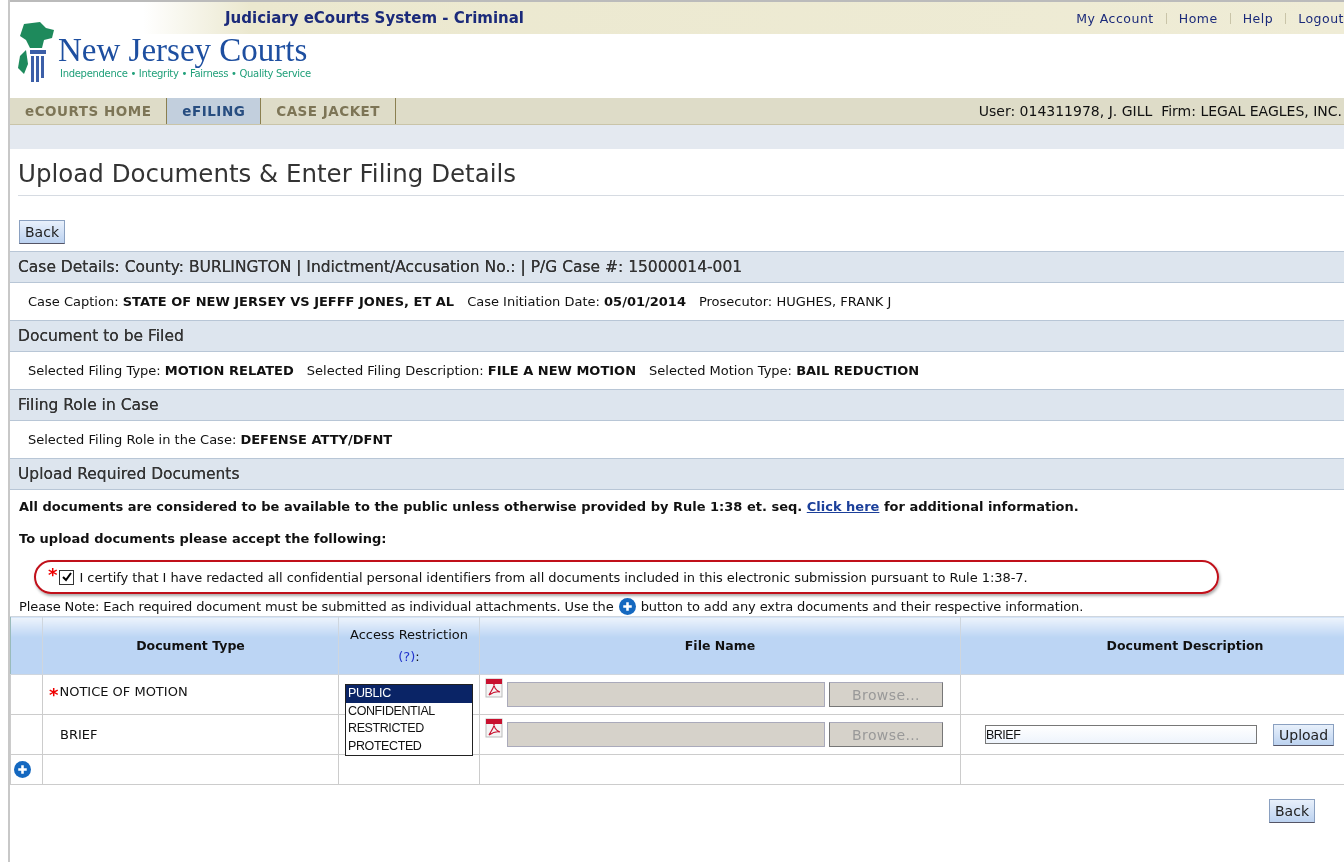 This screenshot has height=862, width=1344. What do you see at coordinates (67, 577) in the screenshot?
I see `certify-checkbox` at bounding box center [67, 577].